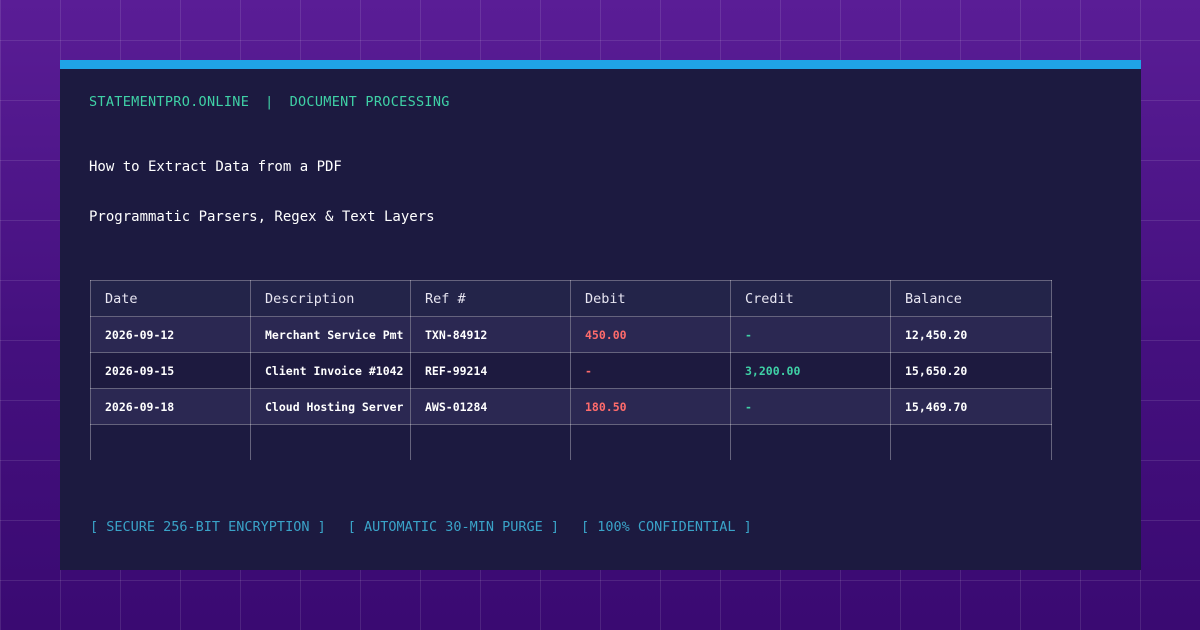 The height and width of the screenshot is (630, 1200). What do you see at coordinates (971, 334) in the screenshot?
I see `cell-balance: 12,450.20` at bounding box center [971, 334].